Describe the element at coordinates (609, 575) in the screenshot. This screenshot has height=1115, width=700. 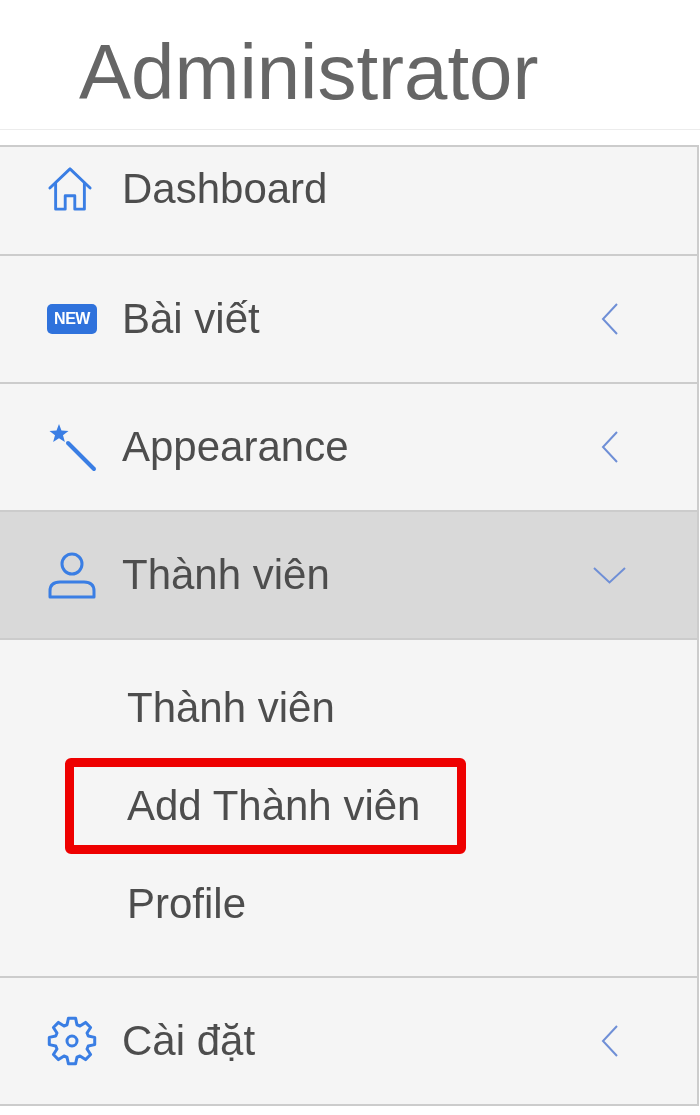
I see `chevron-down-icon` at that location.